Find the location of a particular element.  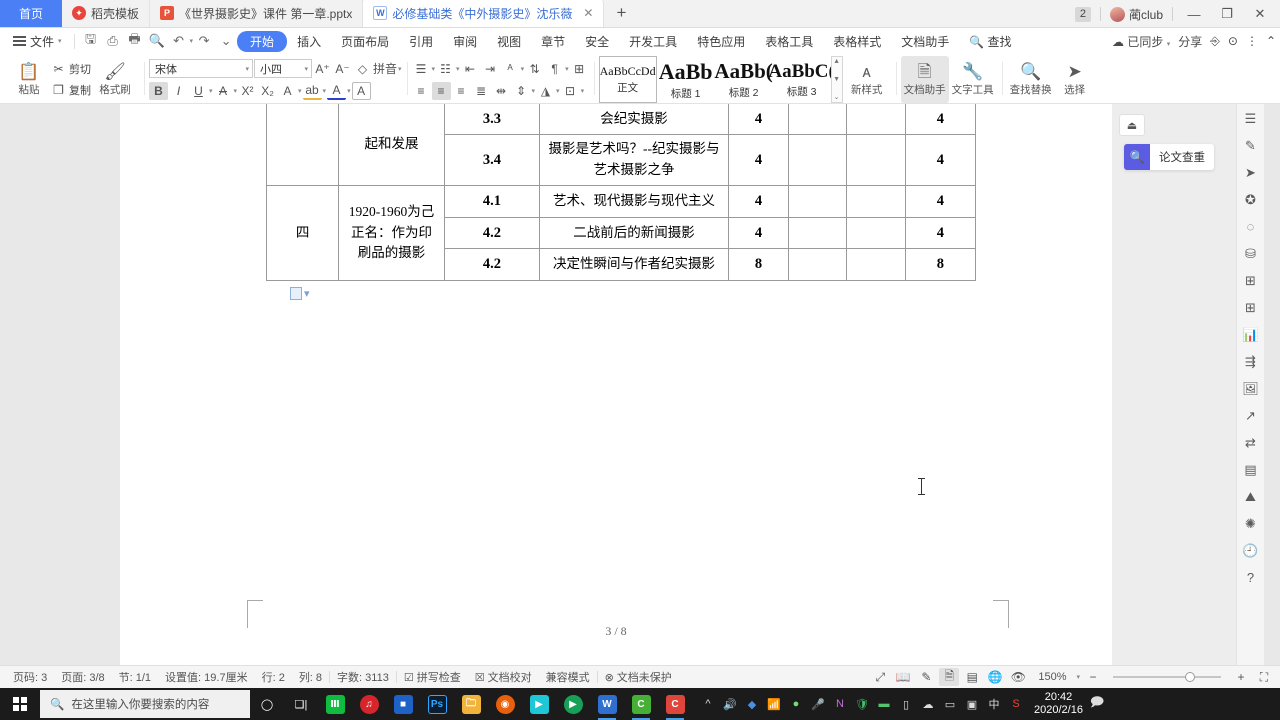

clear-format-icon: ◇ is located at coordinates (362, 69).